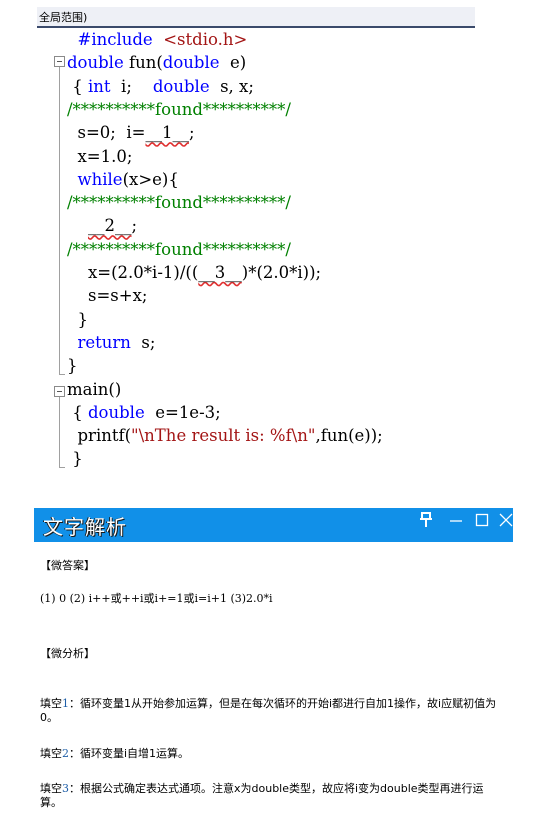 Image resolution: width=557 pixels, height=836 pixels. What do you see at coordinates (220, 272) in the screenshot?
I see `fill-in-blank: __3__` at bounding box center [220, 272].